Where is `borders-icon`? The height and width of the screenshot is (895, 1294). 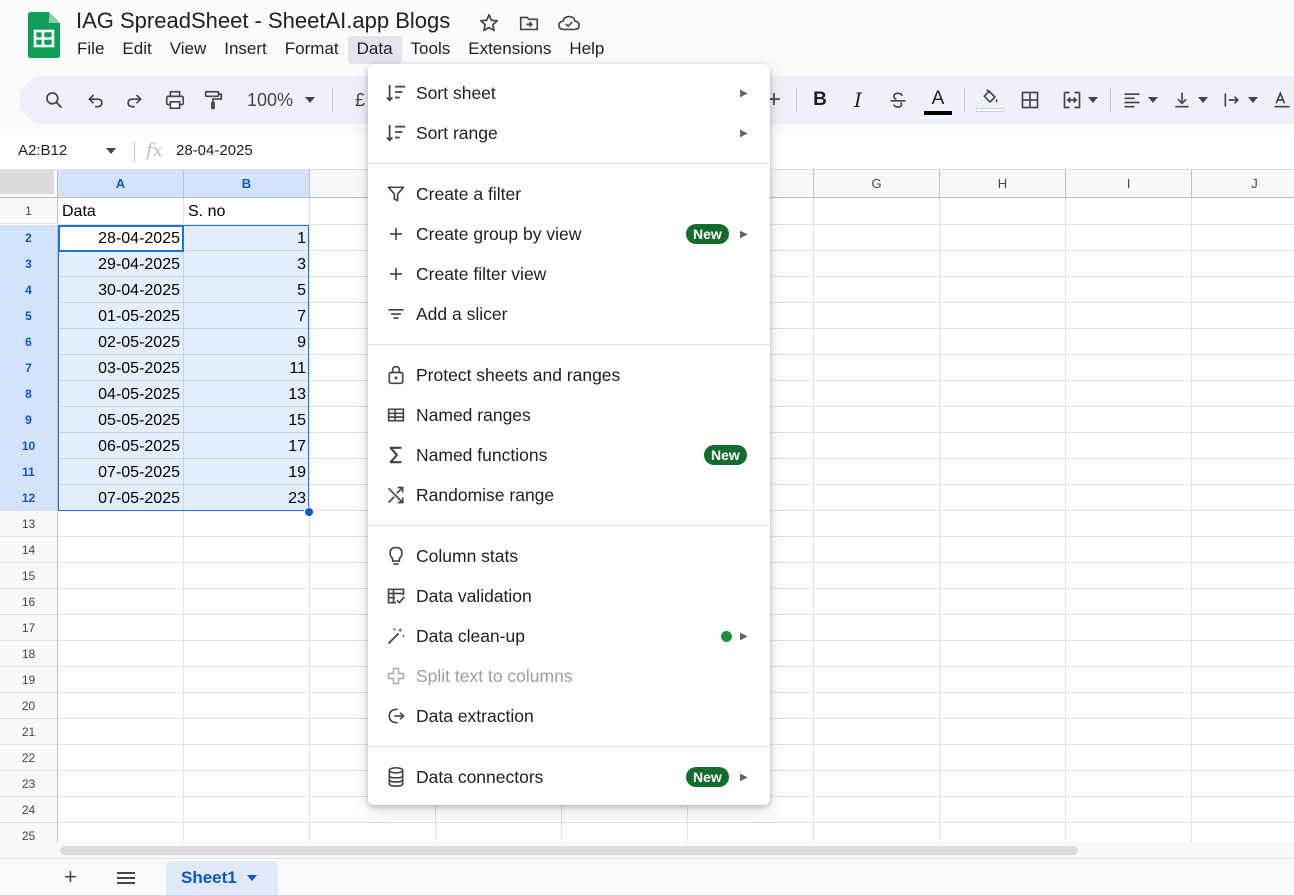
borders-icon is located at coordinates (1030, 100).